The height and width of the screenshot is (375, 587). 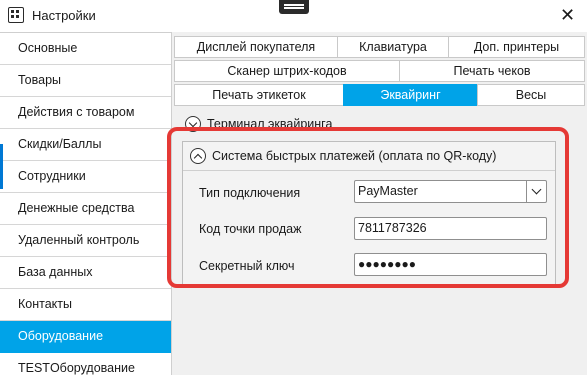 I want to click on sidebar-item-contacts: Контакты, so click(x=85, y=305).